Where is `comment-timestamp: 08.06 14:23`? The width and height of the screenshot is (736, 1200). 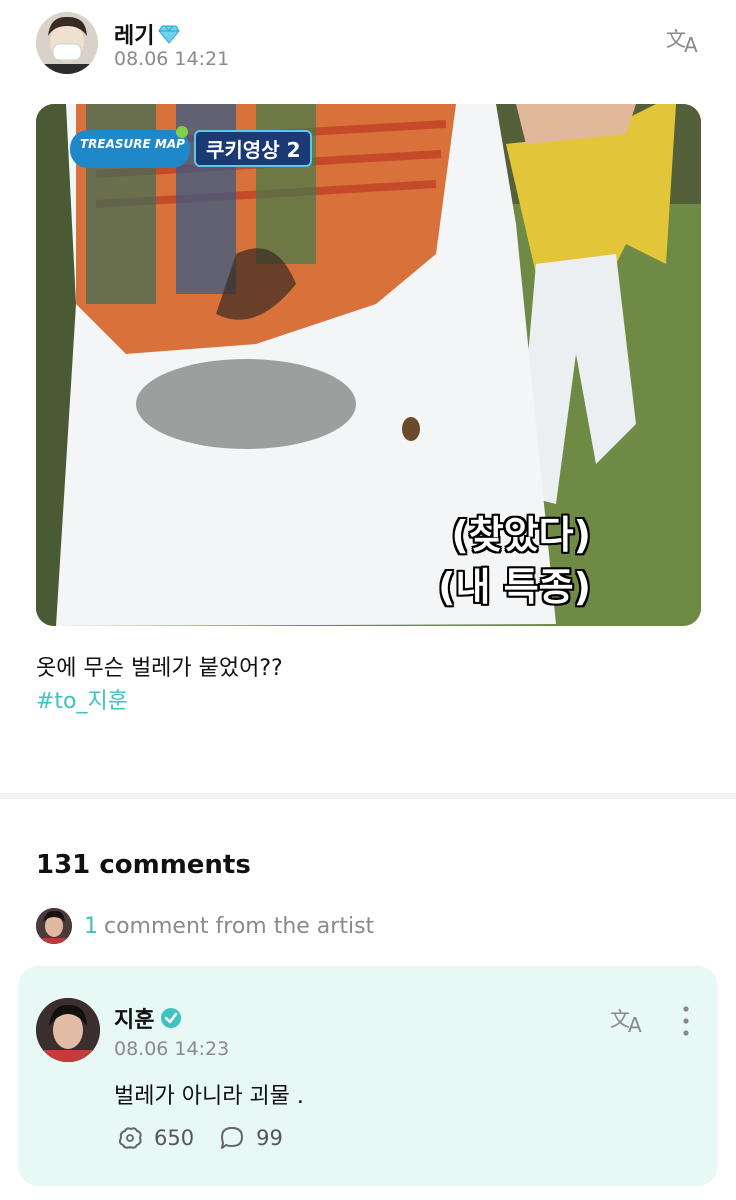 comment-timestamp: 08.06 14:23 is located at coordinates (172, 1049).